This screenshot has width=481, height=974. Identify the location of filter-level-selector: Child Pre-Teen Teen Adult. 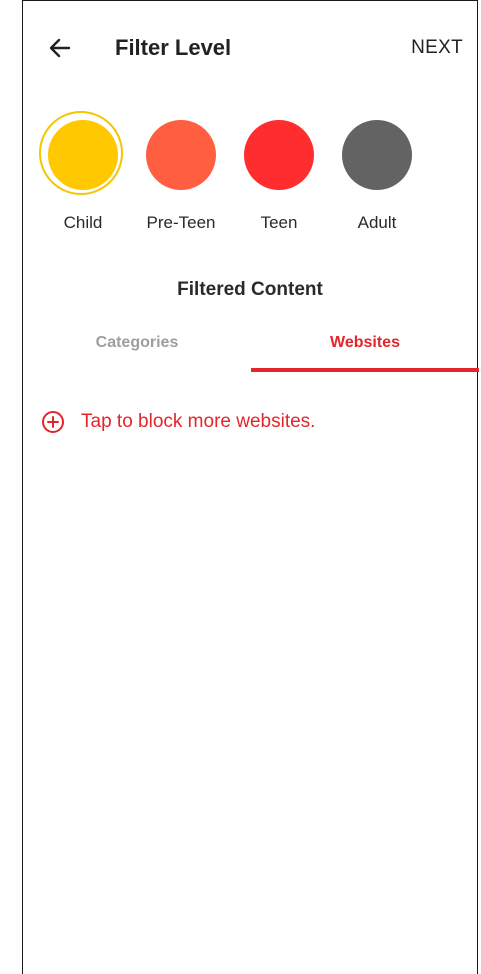
(250, 178).